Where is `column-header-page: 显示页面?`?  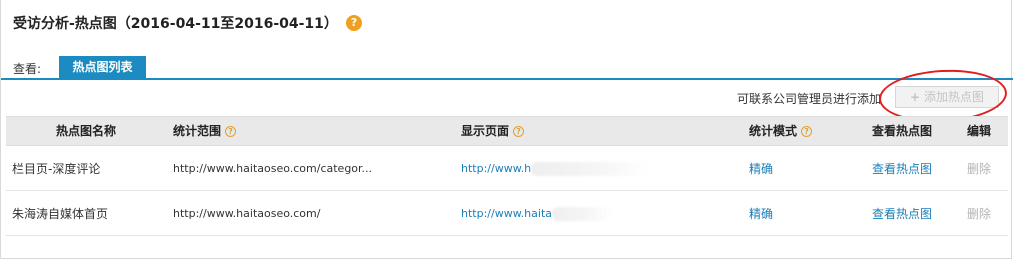 column-header-page: 显示页面? is located at coordinates (493, 132).